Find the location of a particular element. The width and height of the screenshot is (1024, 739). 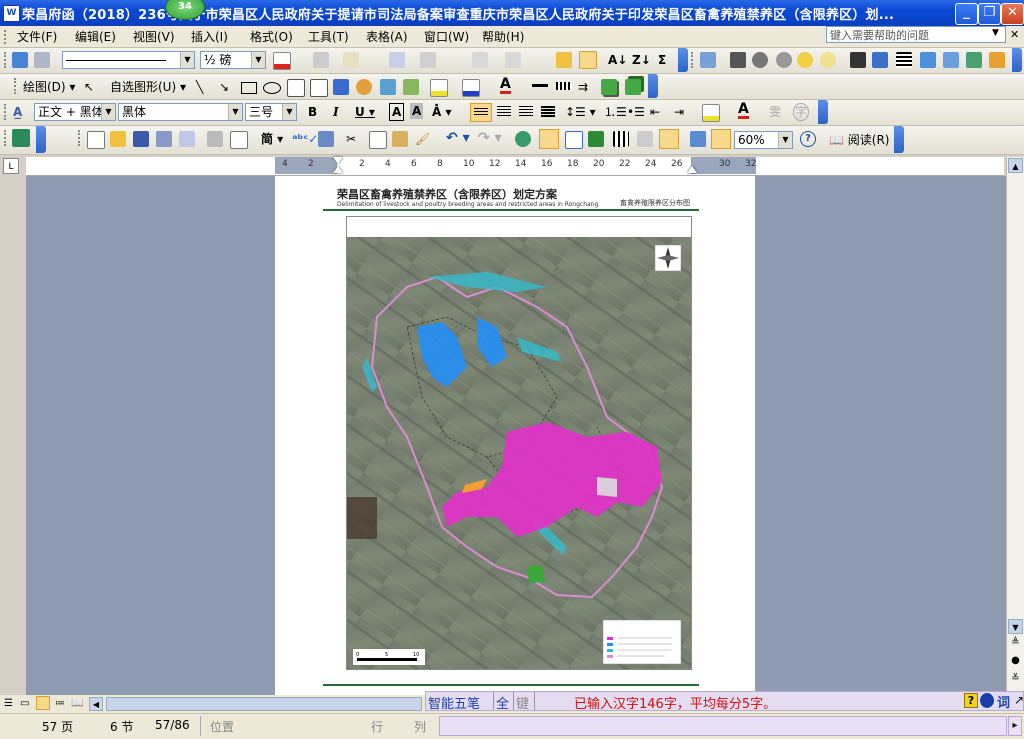

zoom-select: 60% ▼ is located at coordinates (763, 140).